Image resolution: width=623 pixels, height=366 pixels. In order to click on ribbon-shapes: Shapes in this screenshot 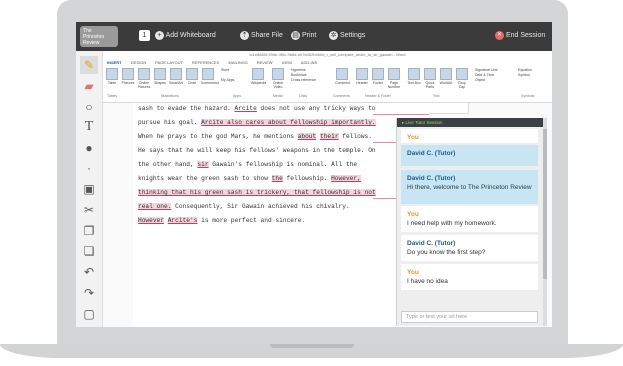, I will do `click(160, 76)`.